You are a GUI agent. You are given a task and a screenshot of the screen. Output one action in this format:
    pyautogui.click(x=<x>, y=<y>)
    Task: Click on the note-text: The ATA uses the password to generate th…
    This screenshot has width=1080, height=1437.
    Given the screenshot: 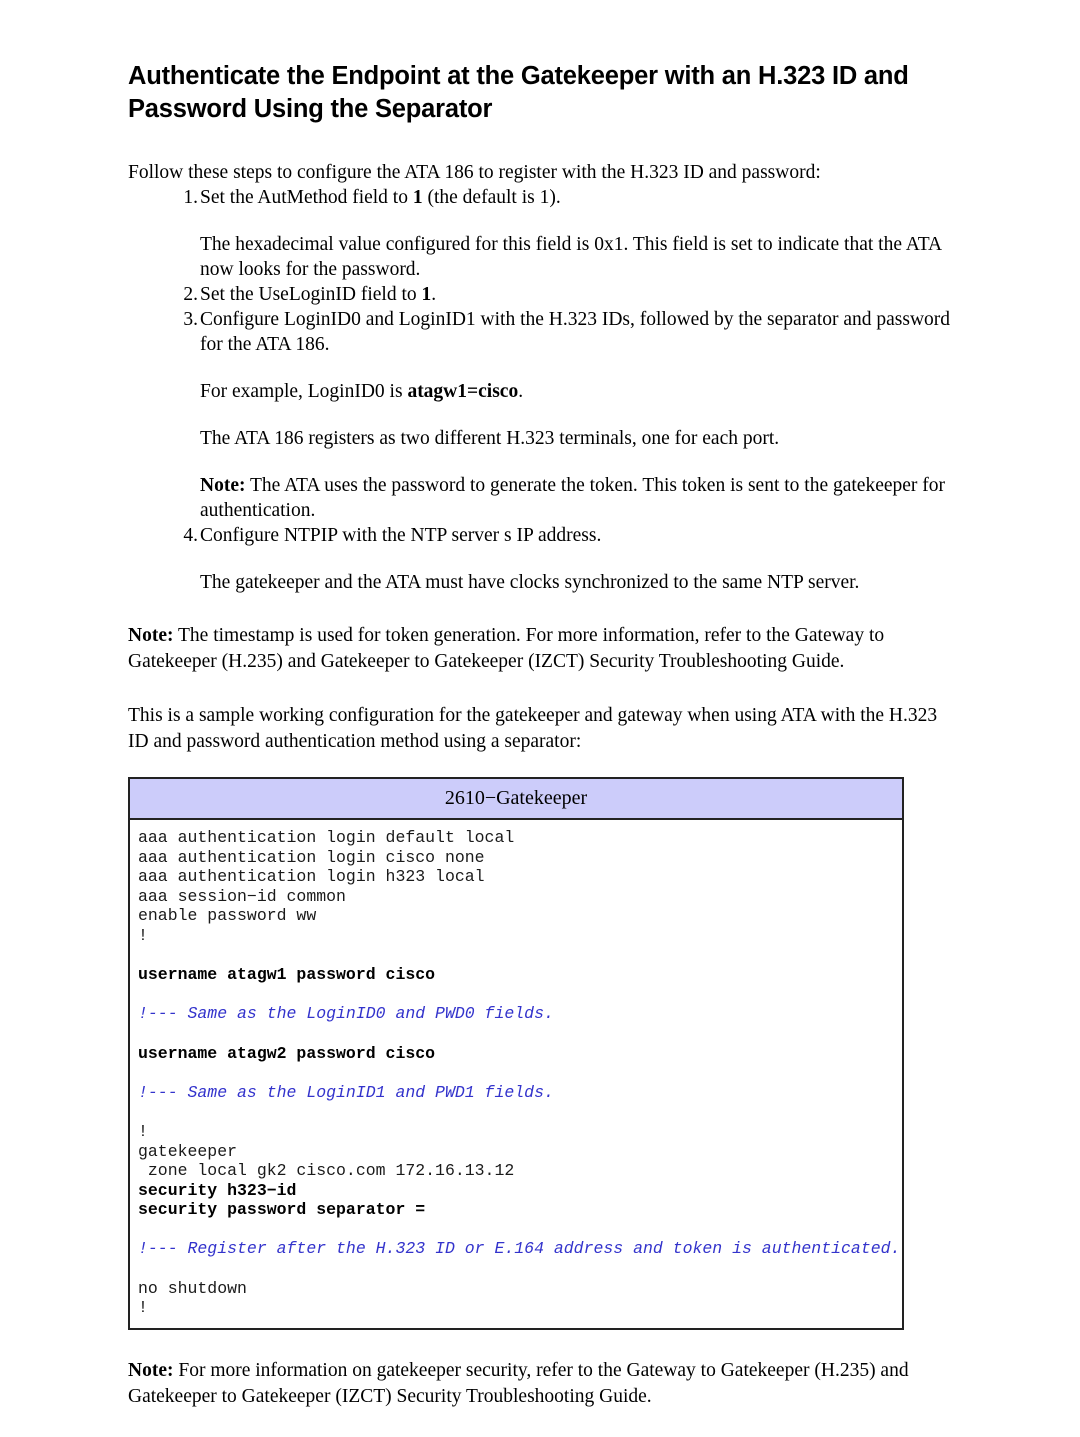 What is the action you would take?
    pyautogui.click(x=573, y=498)
    